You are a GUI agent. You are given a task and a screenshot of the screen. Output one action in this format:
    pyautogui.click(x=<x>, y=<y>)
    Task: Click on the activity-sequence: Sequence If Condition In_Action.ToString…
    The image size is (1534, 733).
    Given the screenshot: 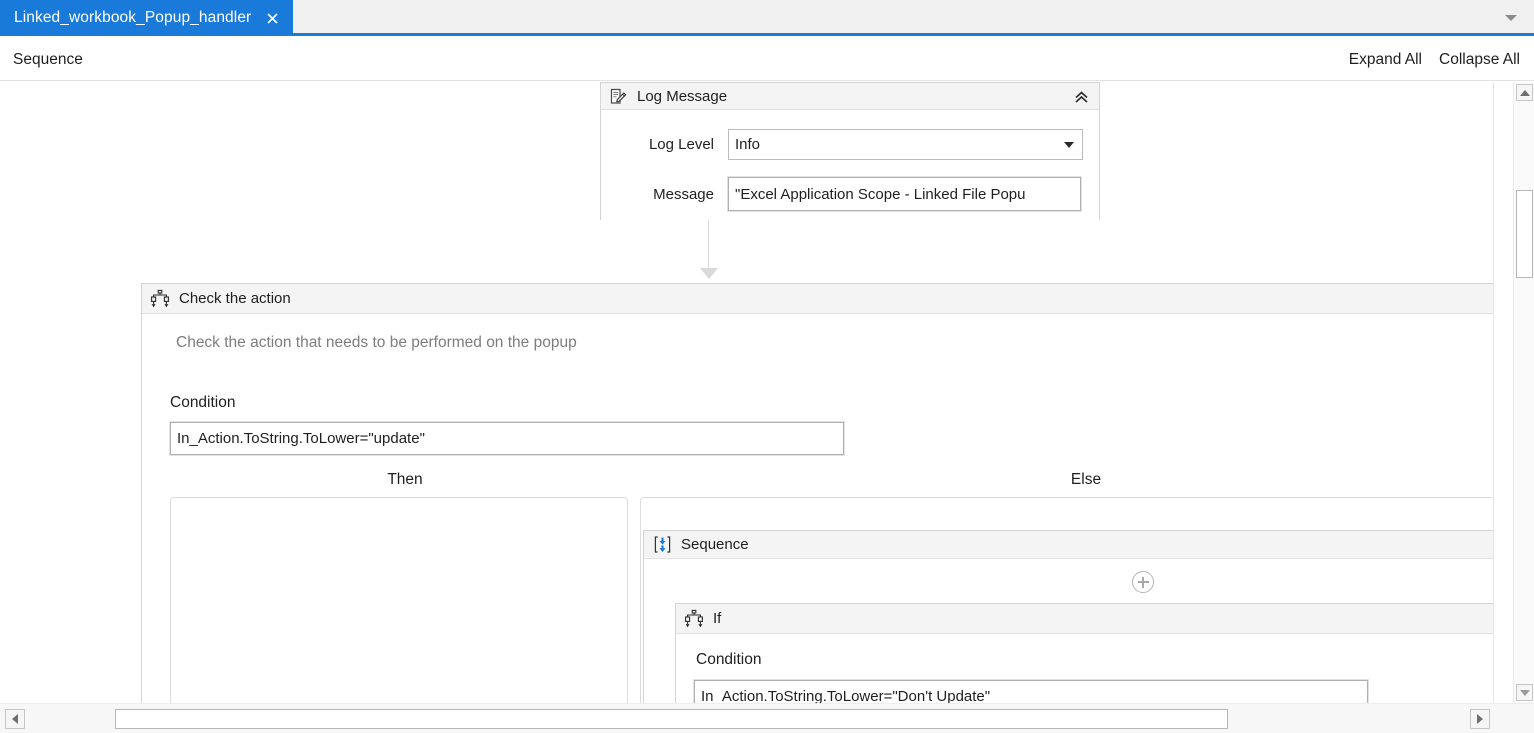 What is the action you would take?
    pyautogui.click(x=1068, y=616)
    